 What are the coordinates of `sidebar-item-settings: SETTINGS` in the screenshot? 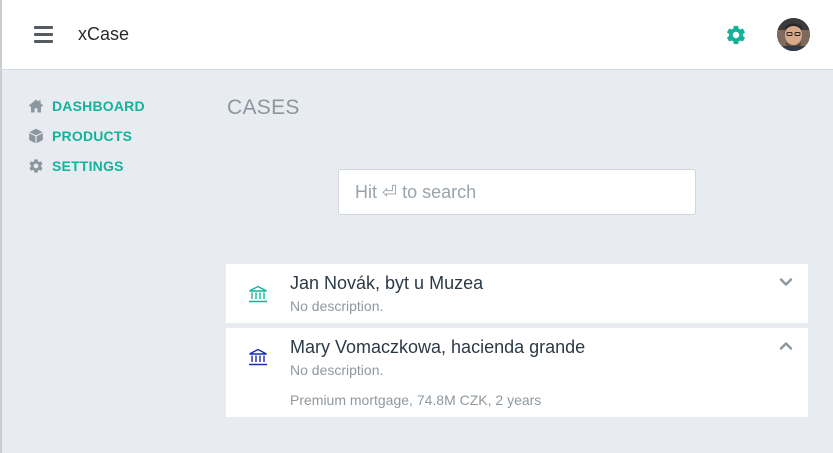 It's located at (76, 166).